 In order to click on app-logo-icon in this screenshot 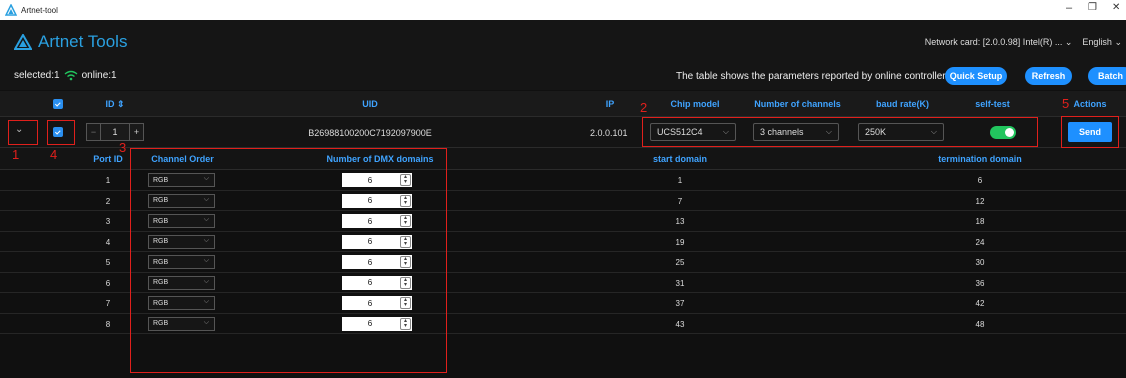, I will do `click(11, 10)`.